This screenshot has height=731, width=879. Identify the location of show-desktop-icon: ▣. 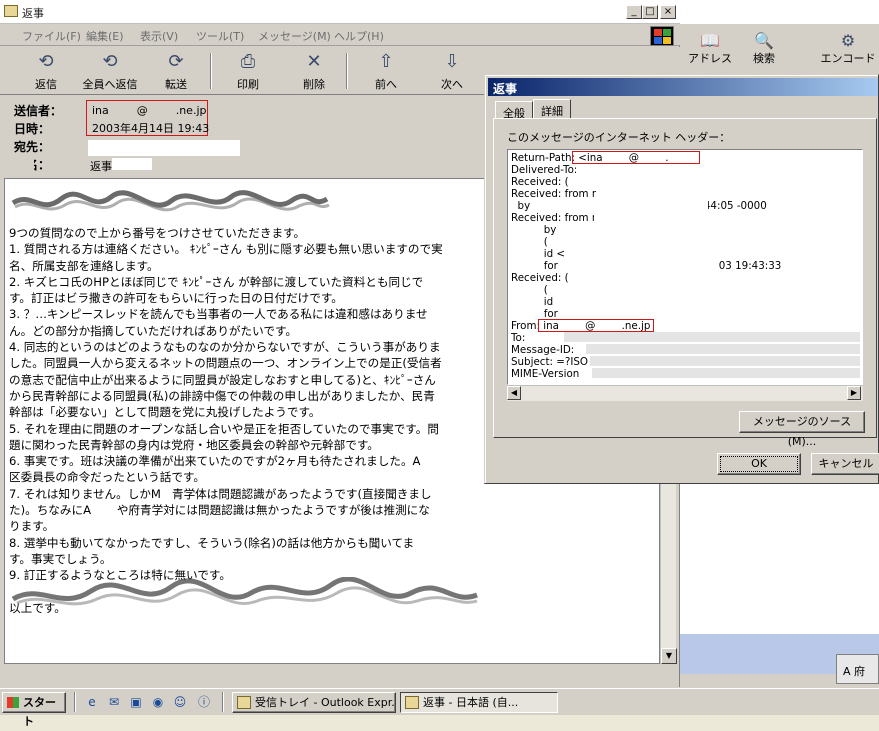
(136, 702).